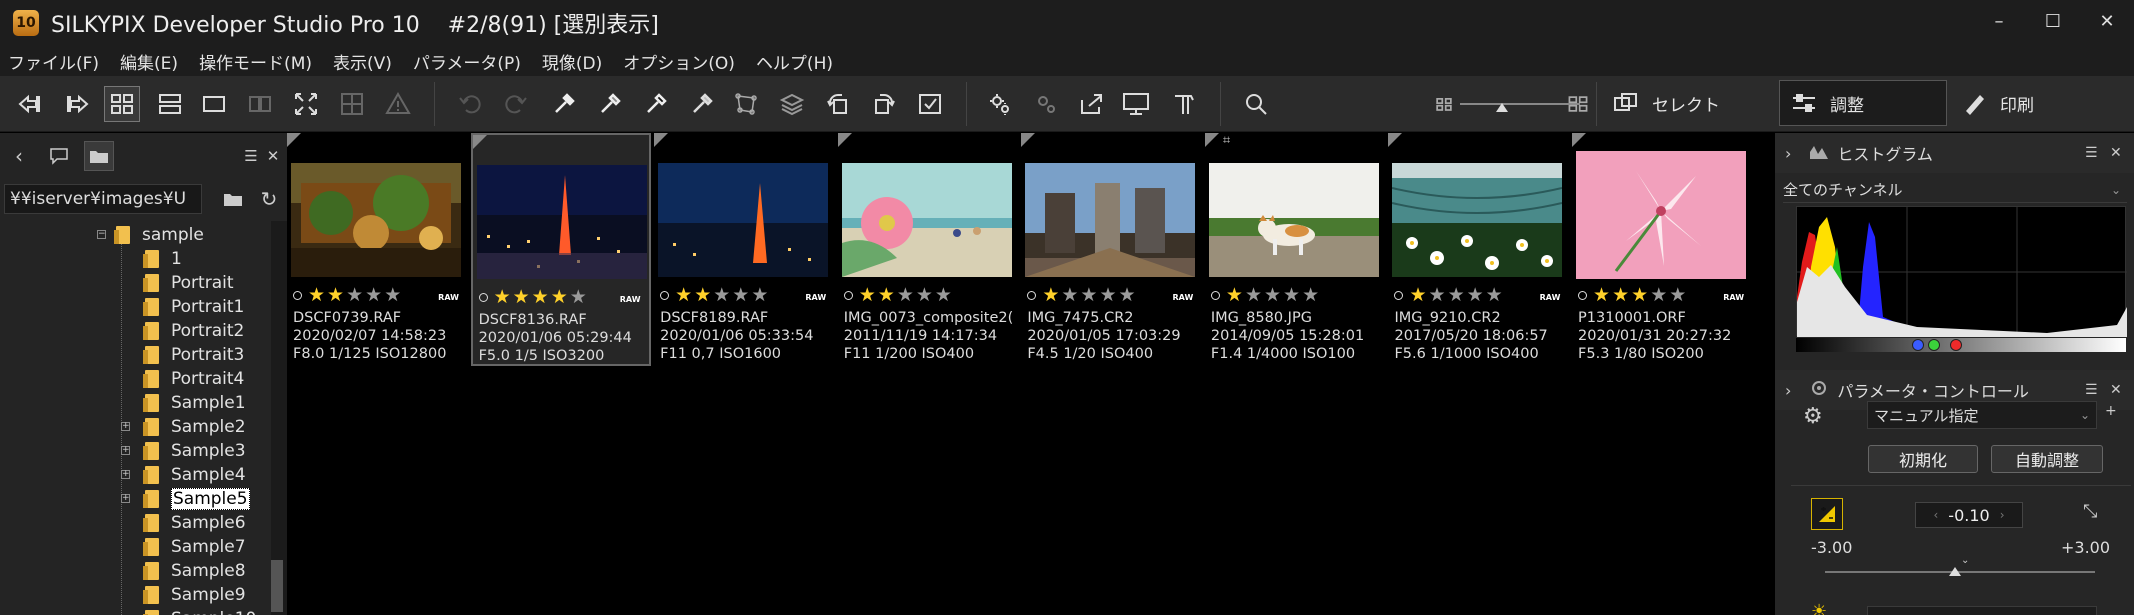  I want to click on brightness-icon: ☀, so click(1819, 608).